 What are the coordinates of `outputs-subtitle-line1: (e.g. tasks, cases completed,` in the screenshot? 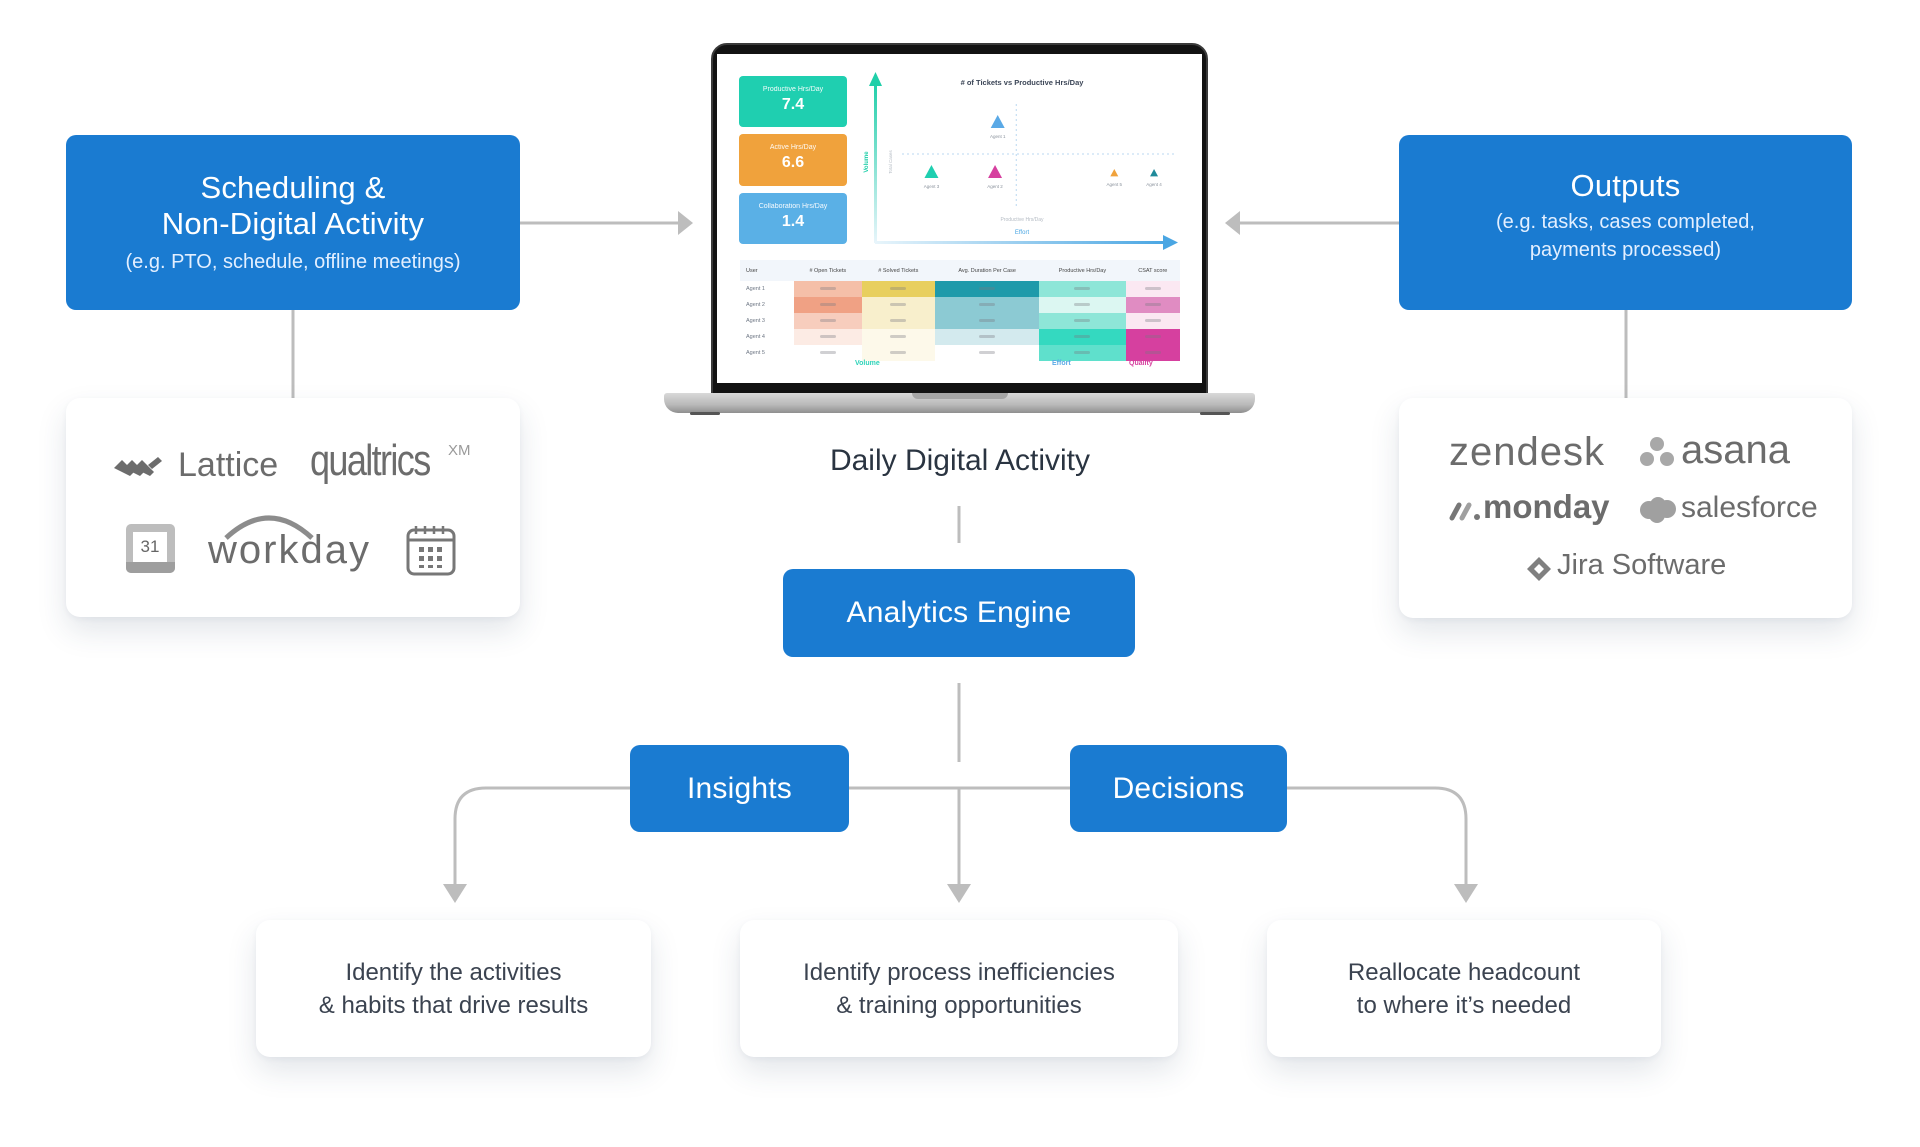 It's located at (1625, 221).